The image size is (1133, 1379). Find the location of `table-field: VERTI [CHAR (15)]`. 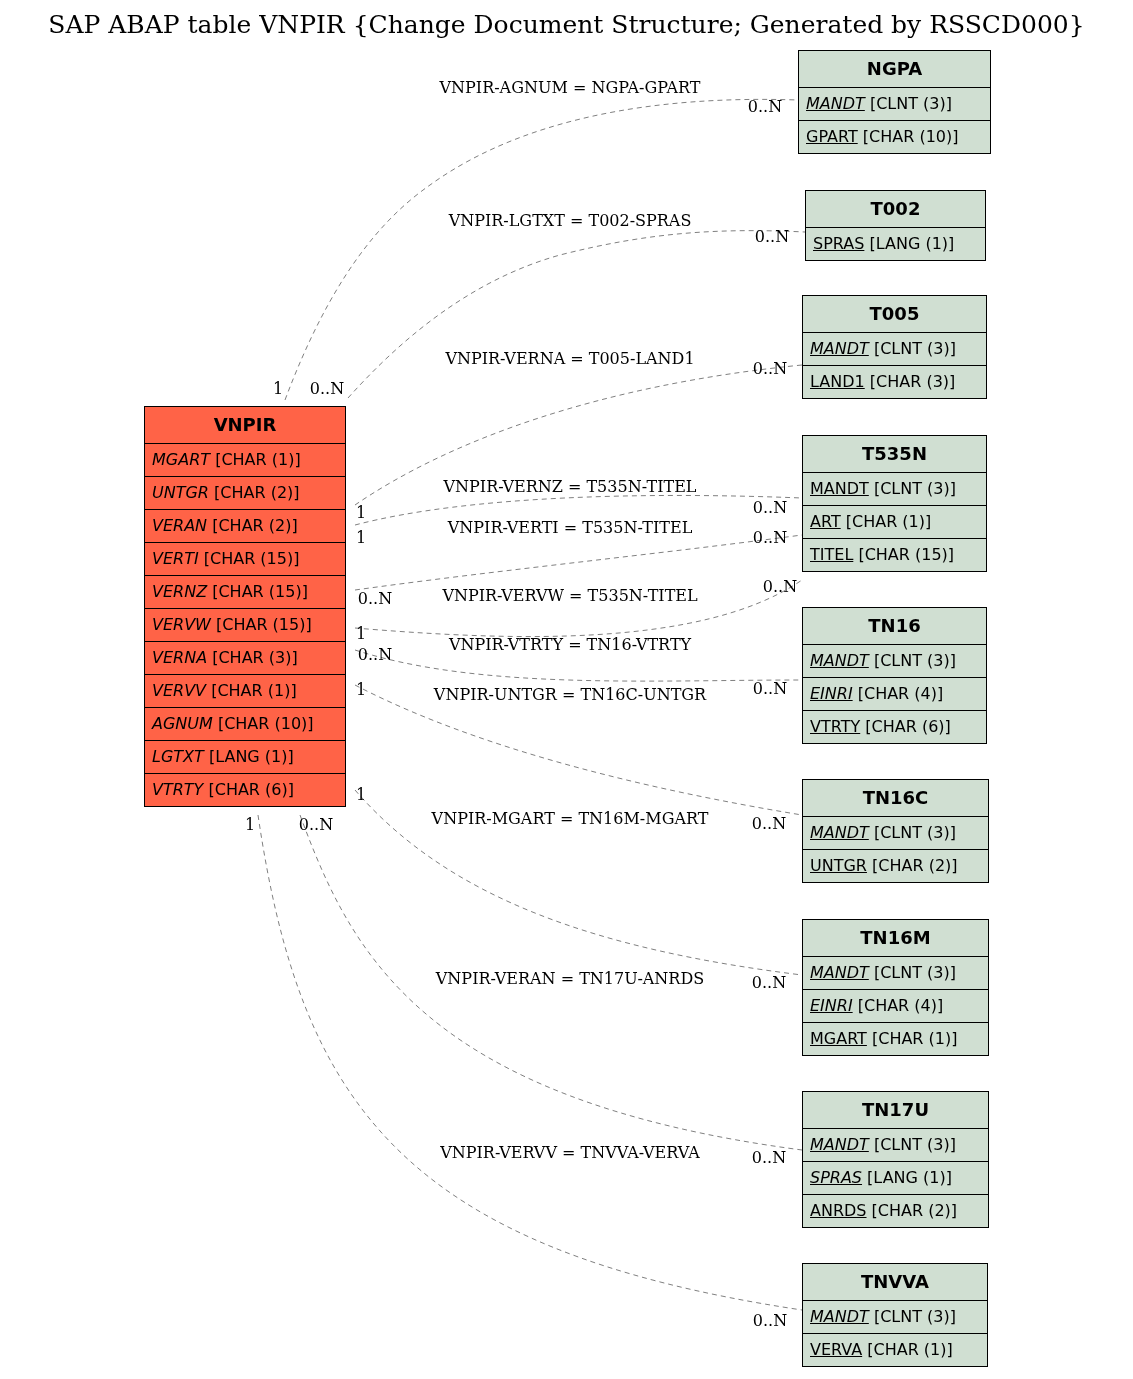

table-field: VERTI [CHAR (15)] is located at coordinates (245, 559).